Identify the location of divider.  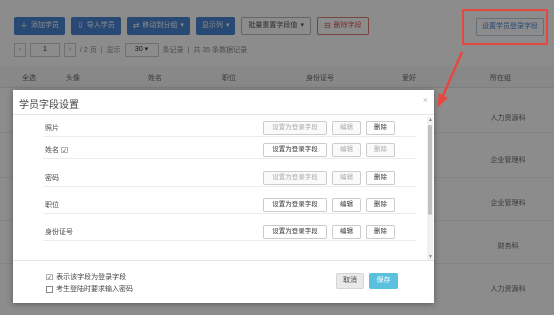
(223, 260).